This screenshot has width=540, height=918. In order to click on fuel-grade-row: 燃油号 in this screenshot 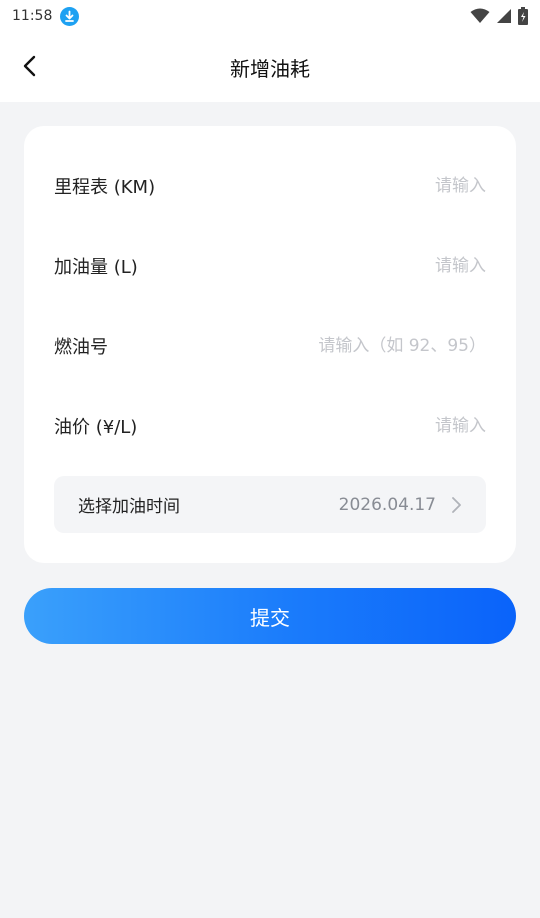, I will do `click(270, 346)`.